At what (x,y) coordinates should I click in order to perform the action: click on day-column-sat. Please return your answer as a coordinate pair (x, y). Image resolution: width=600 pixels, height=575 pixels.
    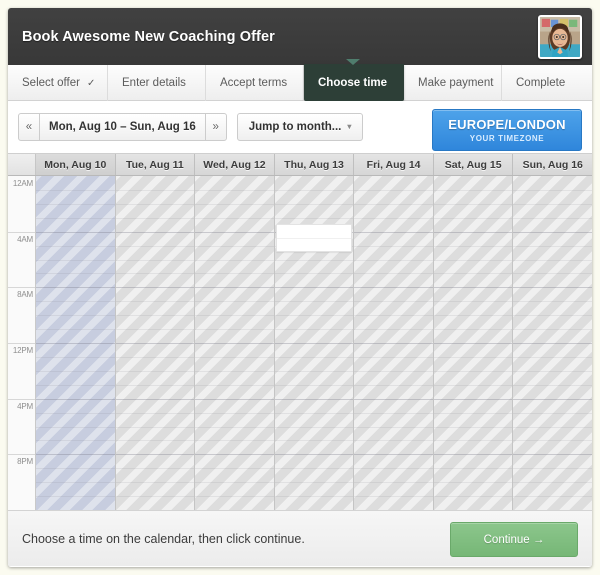
    Looking at the image, I should click on (473, 343).